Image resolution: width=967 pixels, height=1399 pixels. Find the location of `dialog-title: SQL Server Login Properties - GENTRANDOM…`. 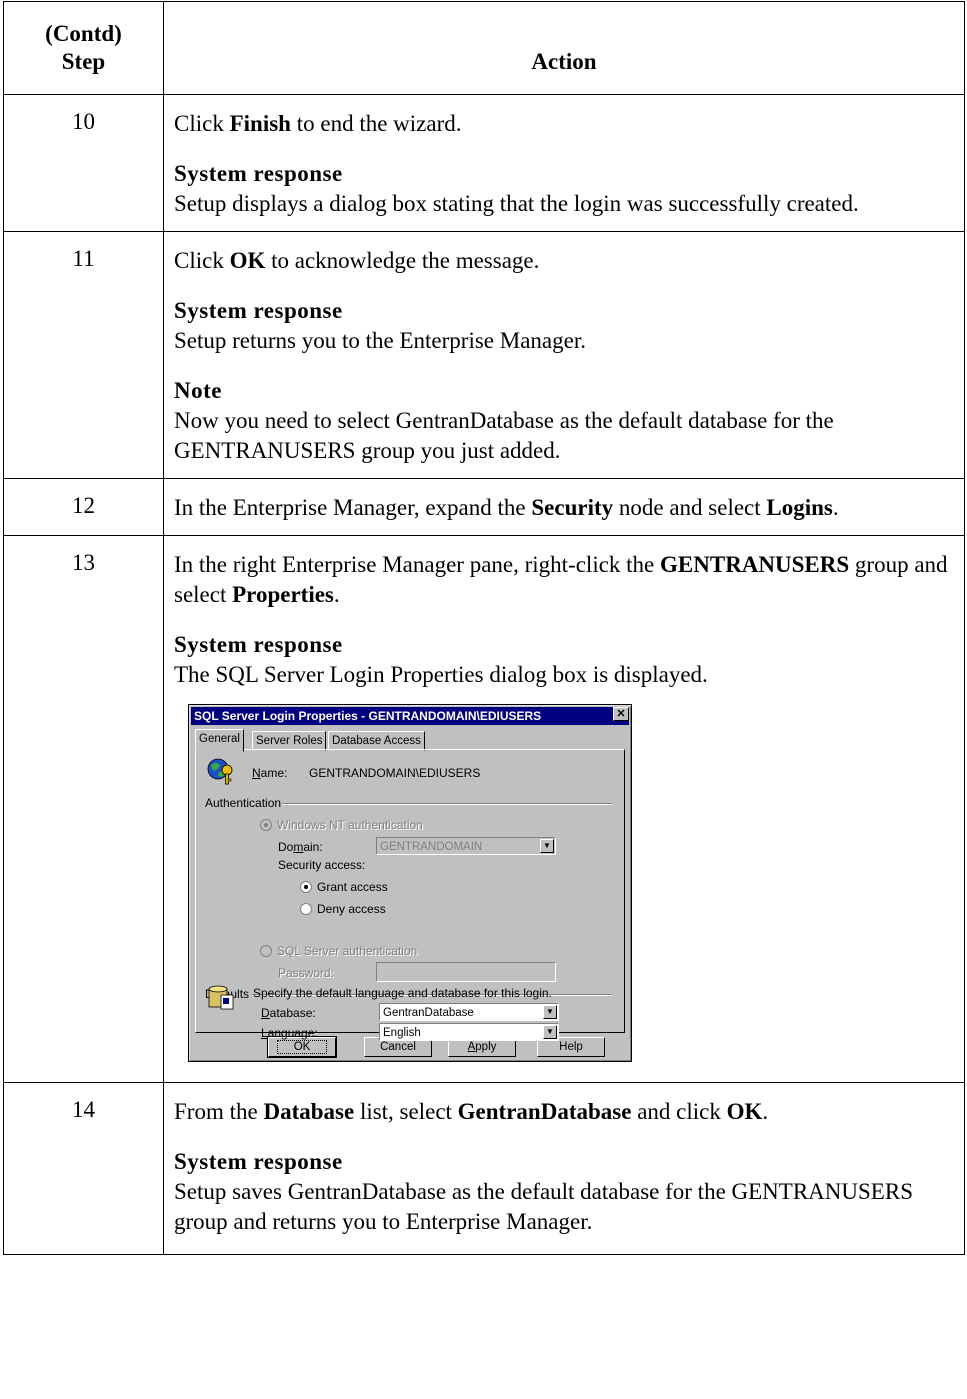

dialog-title: SQL Server Login Properties - GENTRANDOM… is located at coordinates (368, 716).